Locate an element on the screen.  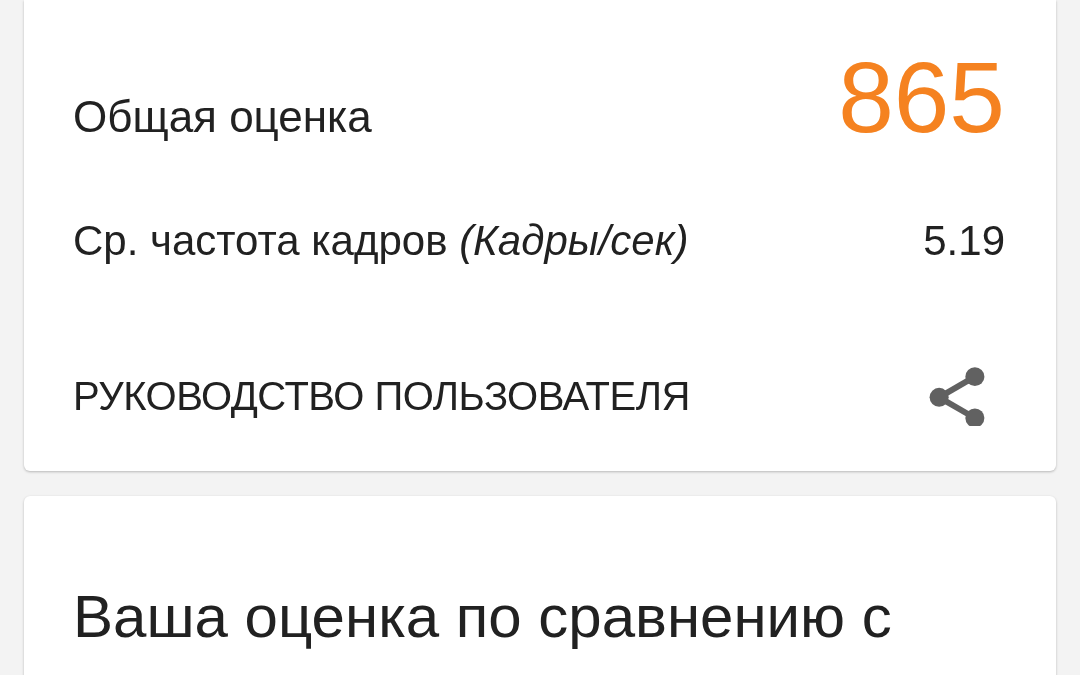
overall-score-label: Общая оценка is located at coordinates (222, 117).